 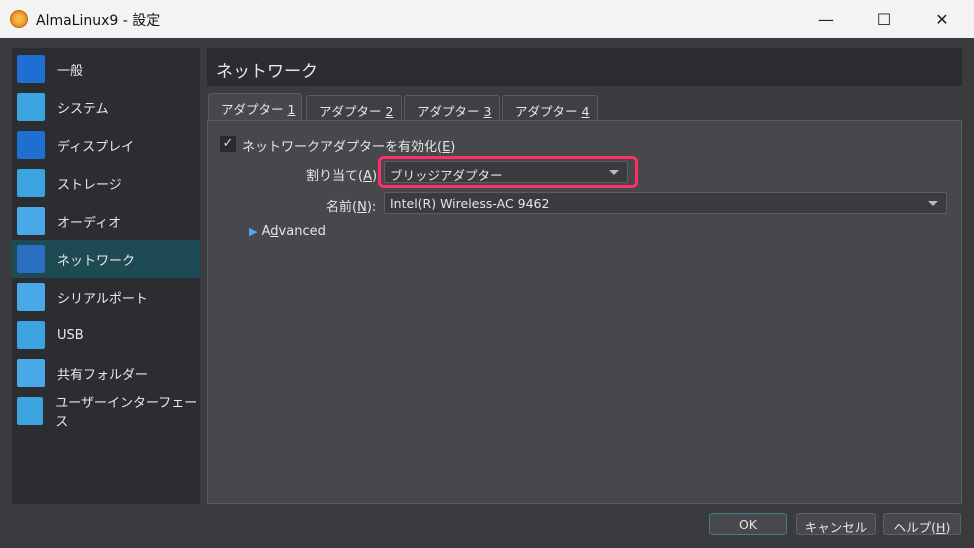 What do you see at coordinates (585, 111) in the screenshot?
I see `tab-key: 4` at bounding box center [585, 111].